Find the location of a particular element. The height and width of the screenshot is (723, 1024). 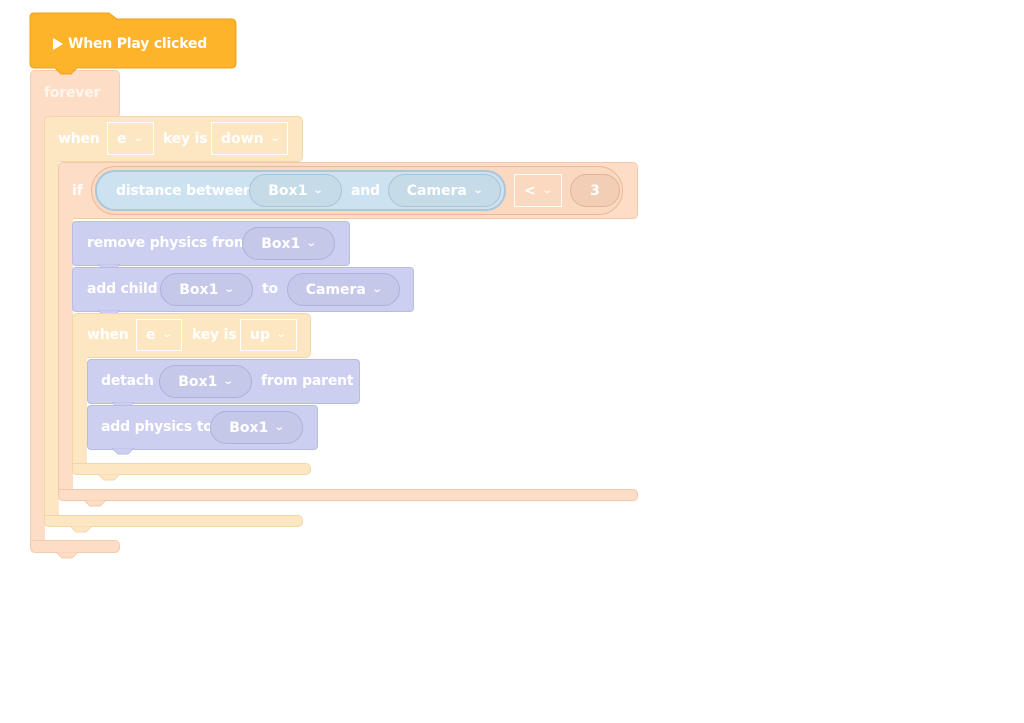

when-key-up-foot-notch is located at coordinates (109, 477).